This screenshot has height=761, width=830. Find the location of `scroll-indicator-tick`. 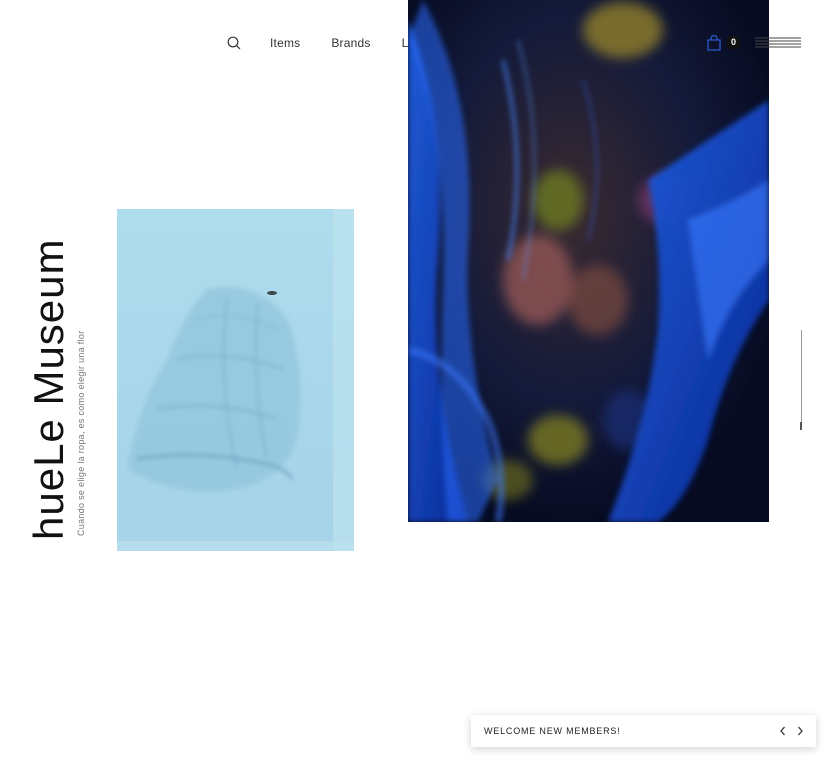

scroll-indicator-tick is located at coordinates (801, 426).